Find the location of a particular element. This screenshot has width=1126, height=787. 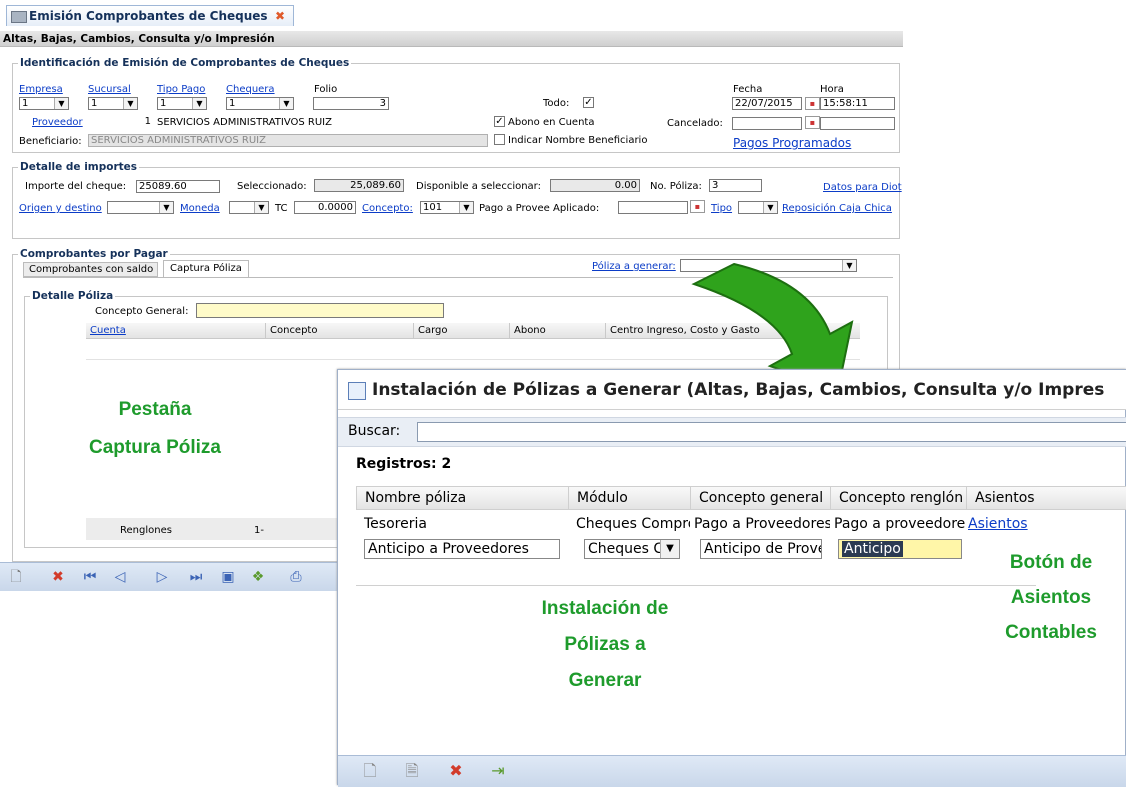

concepto-general-input: Anticipo de Prove is located at coordinates (761, 549).